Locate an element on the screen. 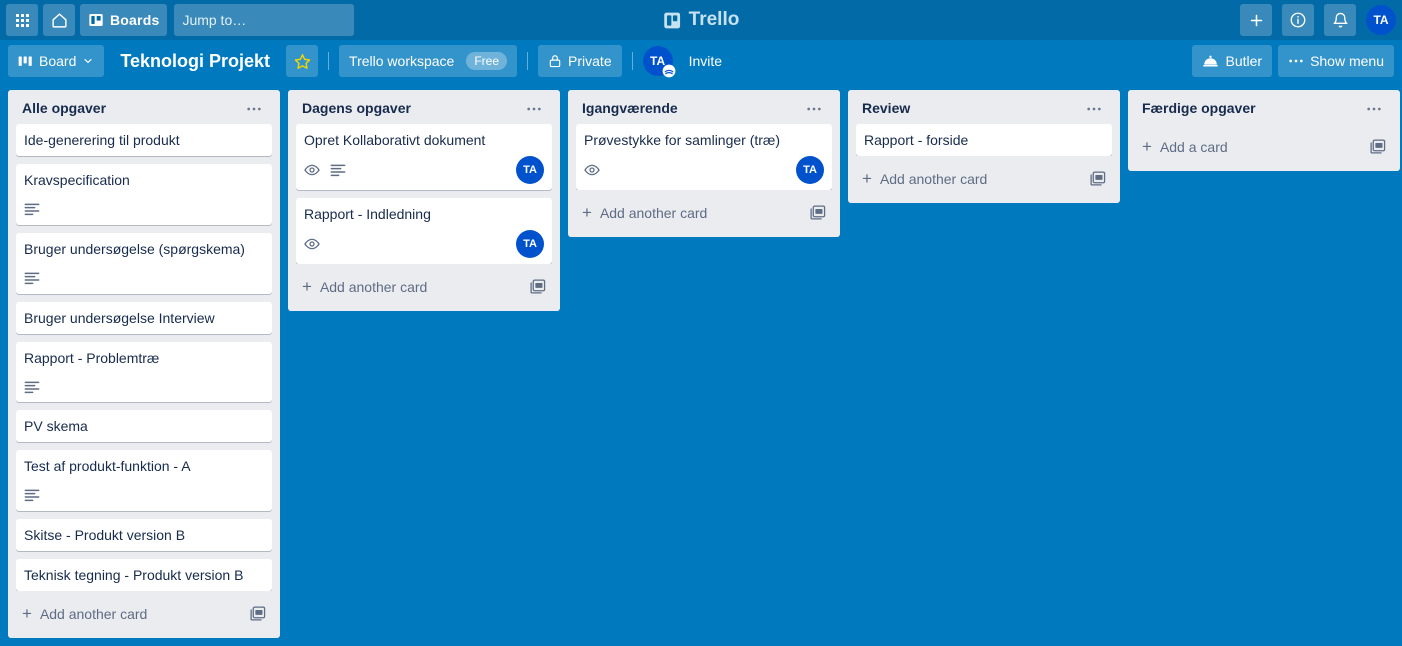  board-icon is located at coordinates (96, 20).